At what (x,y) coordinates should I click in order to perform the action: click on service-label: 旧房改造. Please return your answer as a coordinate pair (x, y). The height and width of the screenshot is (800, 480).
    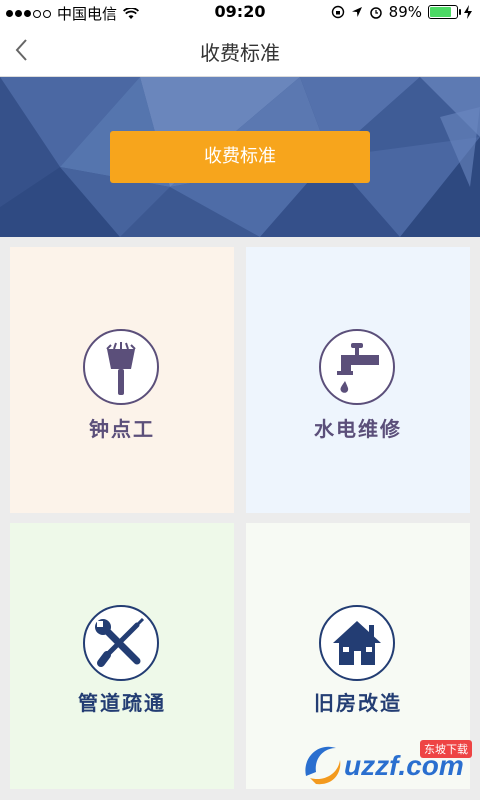
    Looking at the image, I should click on (358, 703).